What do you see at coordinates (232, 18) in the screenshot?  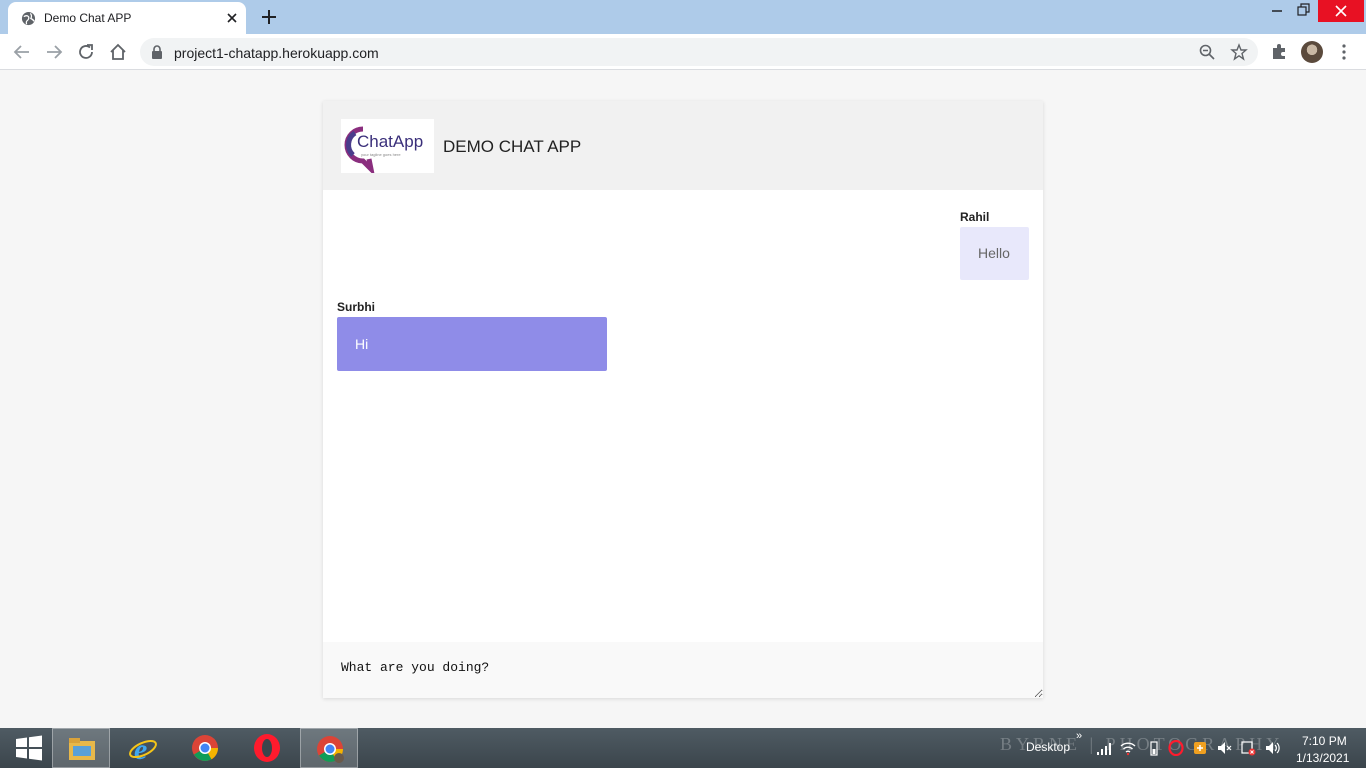 I see `close-tab-icon` at bounding box center [232, 18].